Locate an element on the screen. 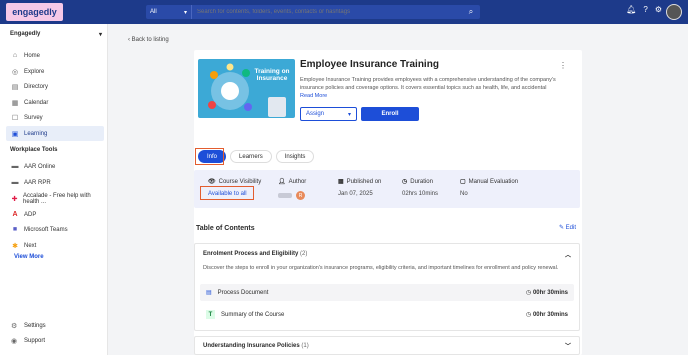  tool-item: ■ Microsoft Teams is located at coordinates (55, 229).